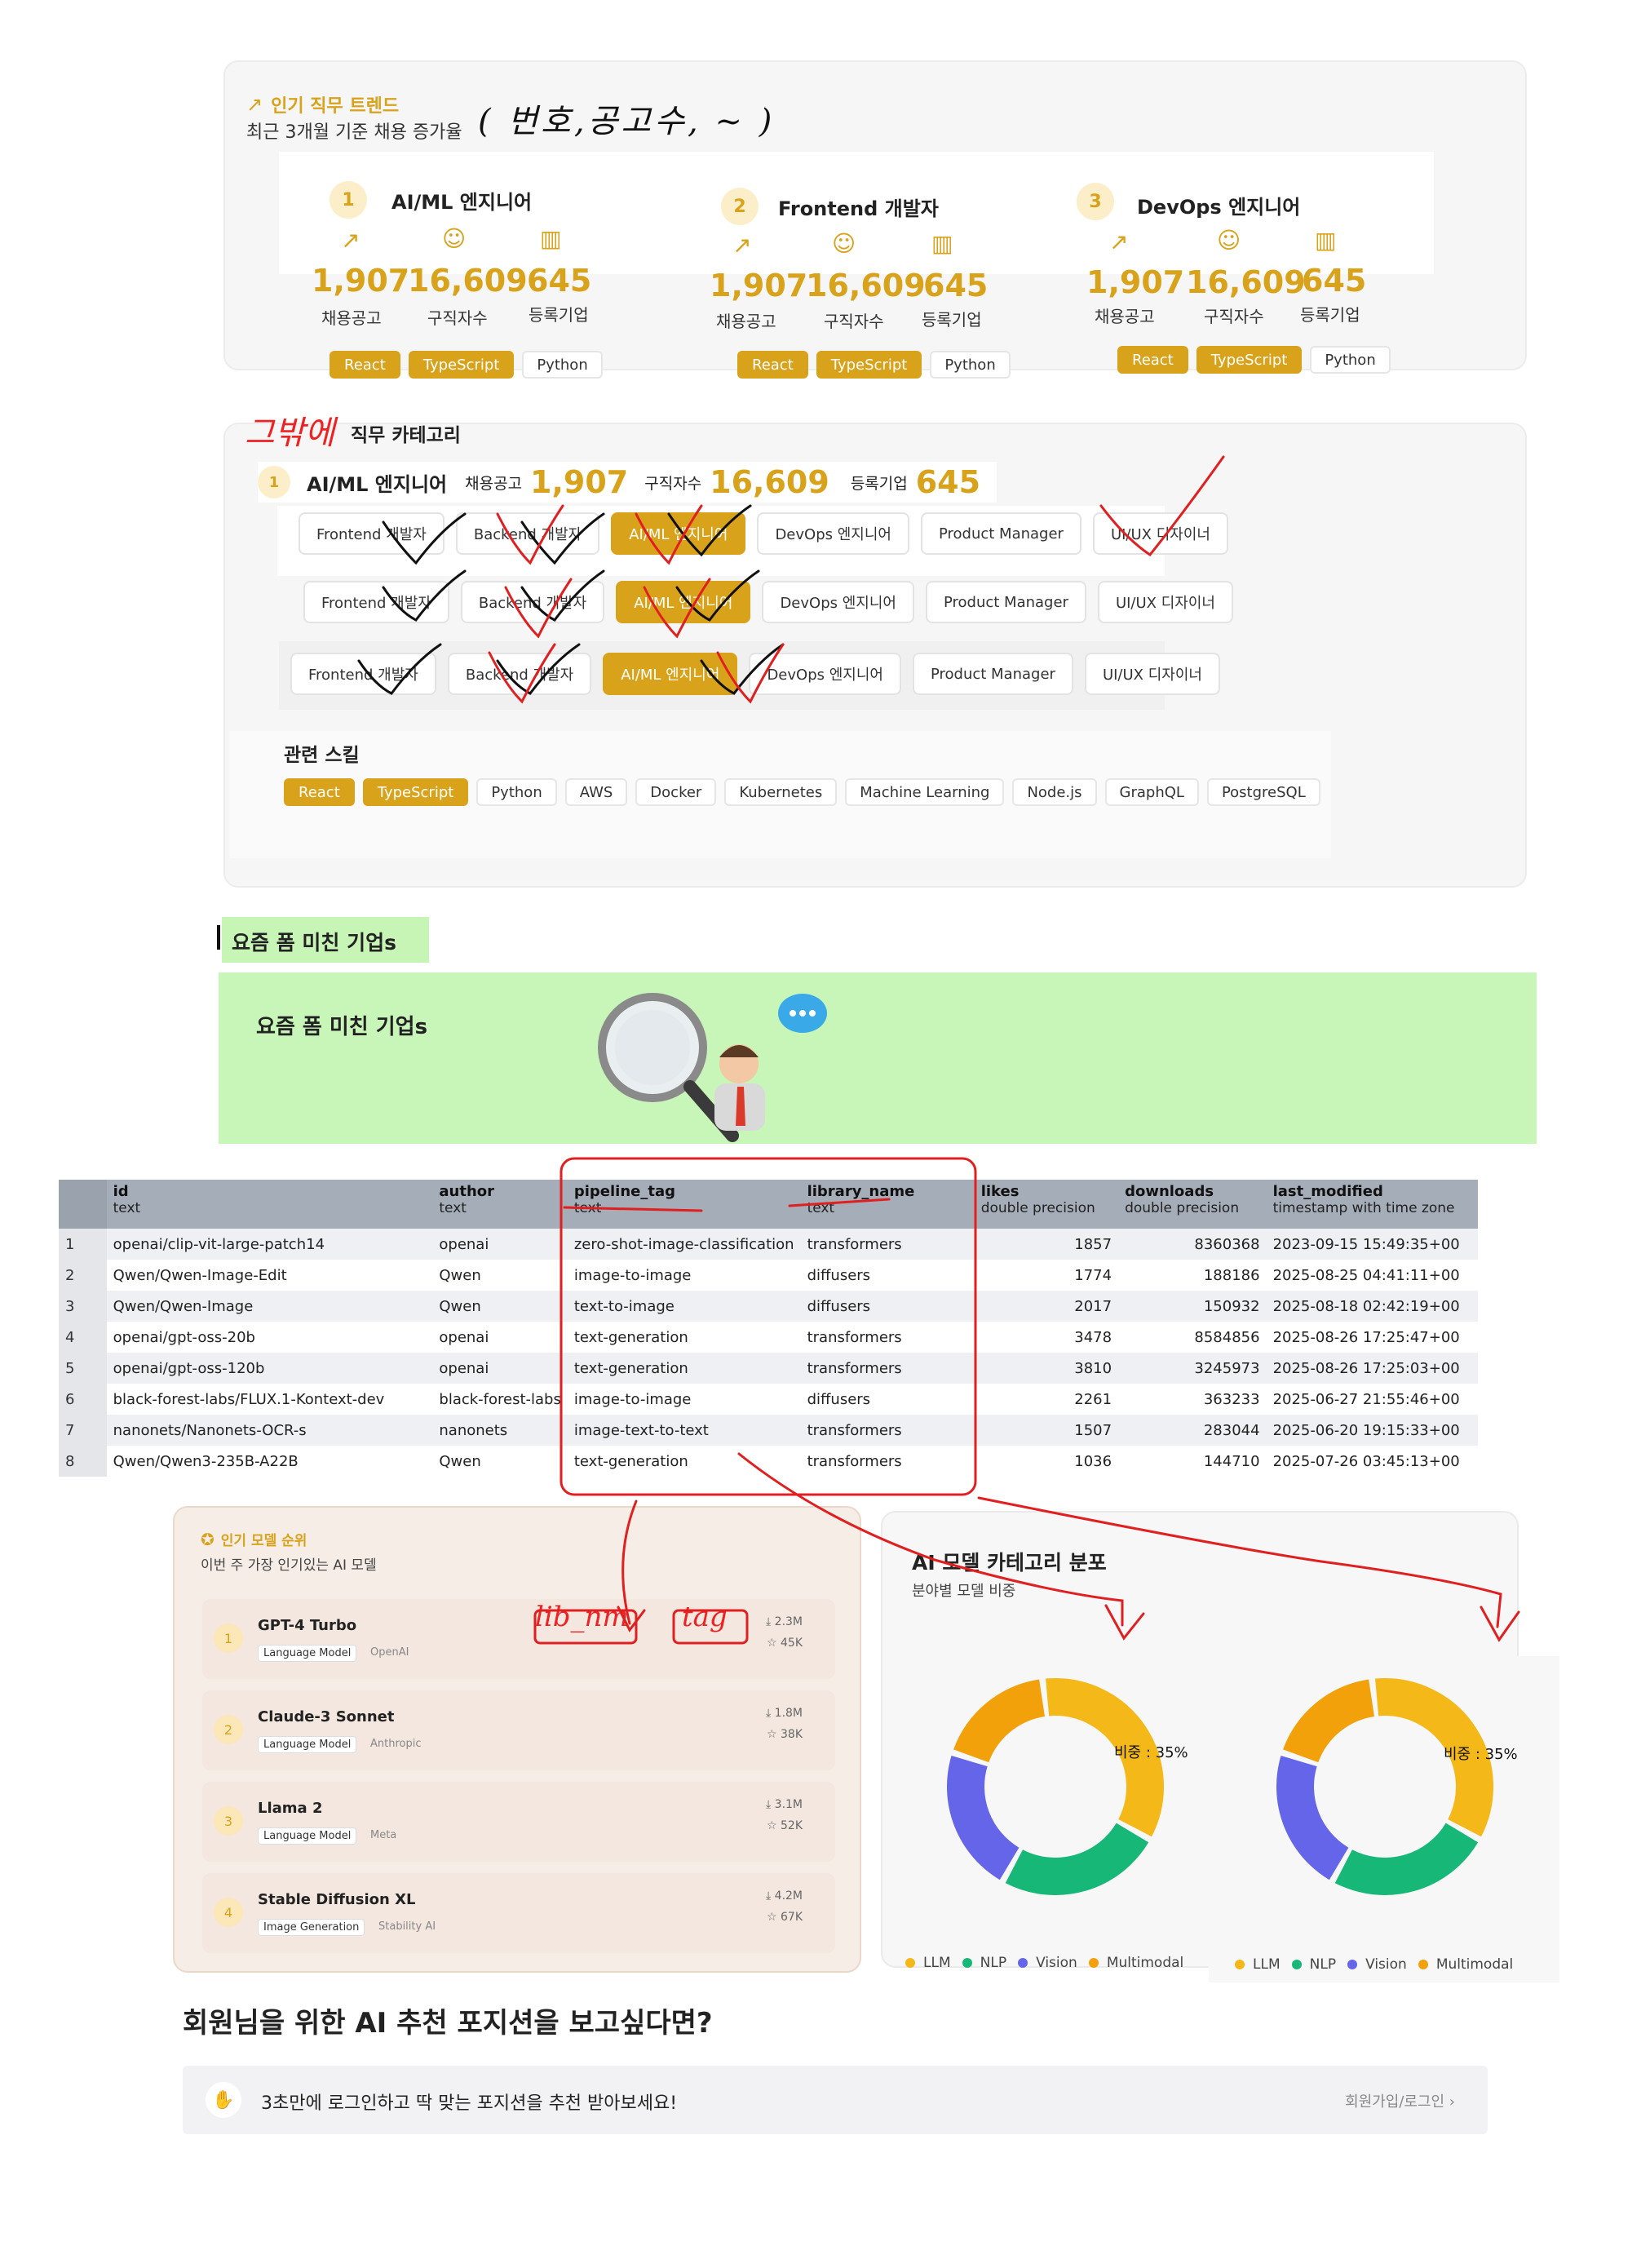 The width and height of the screenshot is (1641, 2268). Describe the element at coordinates (788, 1896) in the screenshot. I see `downloads-value: 4.2M` at that location.